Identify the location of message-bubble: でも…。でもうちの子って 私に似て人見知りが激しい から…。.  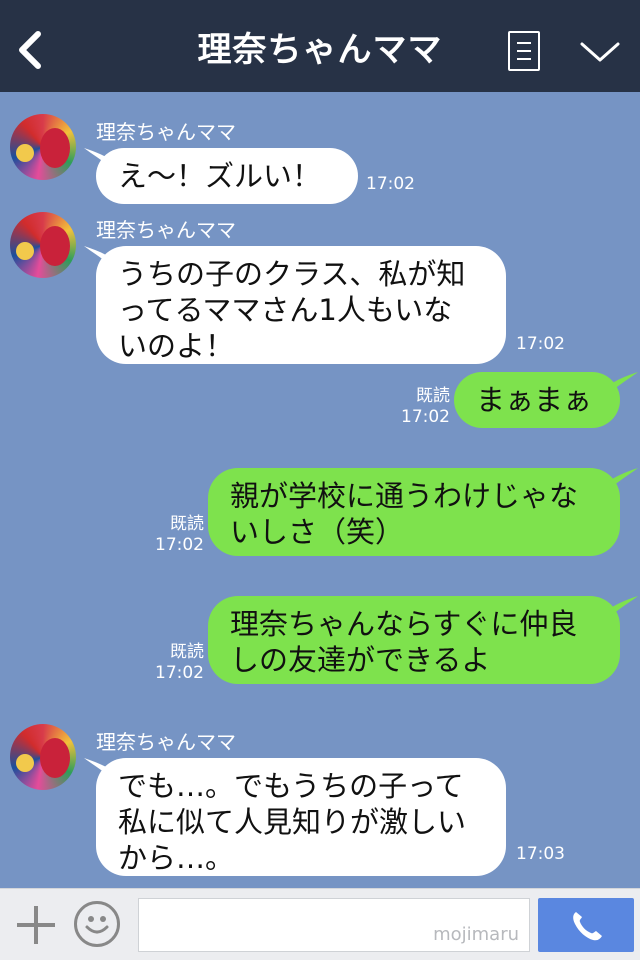
(301, 817).